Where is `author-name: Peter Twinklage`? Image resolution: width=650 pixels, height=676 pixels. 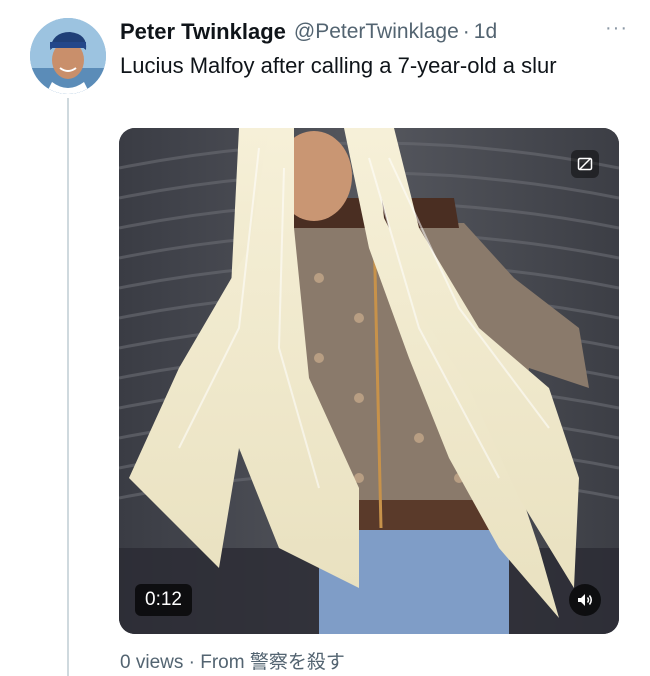 author-name: Peter Twinklage is located at coordinates (203, 32).